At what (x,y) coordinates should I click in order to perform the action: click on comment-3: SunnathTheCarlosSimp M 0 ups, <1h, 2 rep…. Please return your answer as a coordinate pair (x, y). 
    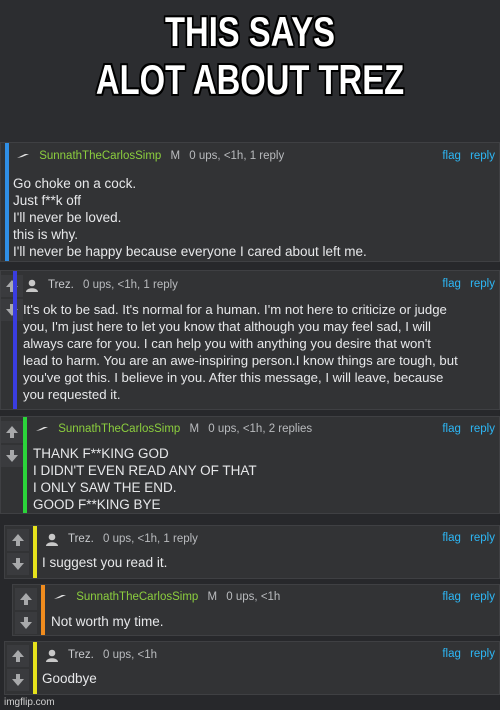
    Looking at the image, I should click on (250, 465).